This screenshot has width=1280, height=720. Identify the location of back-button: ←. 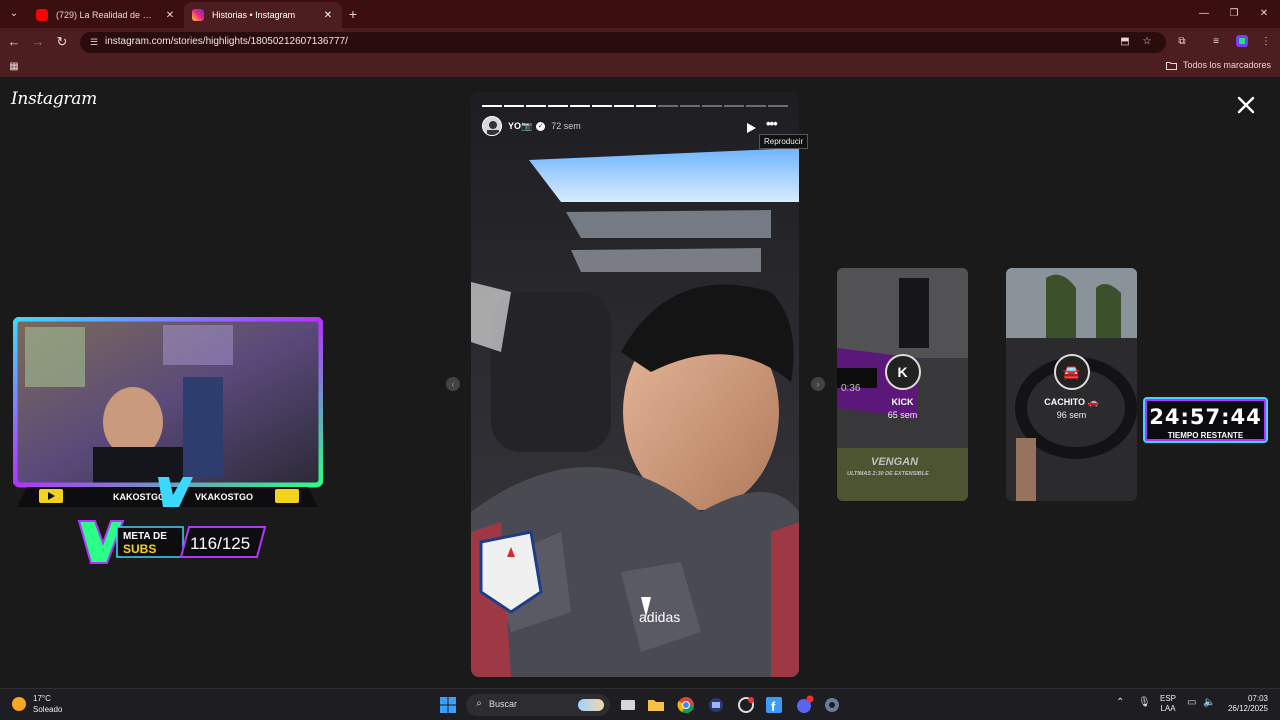
(14, 42).